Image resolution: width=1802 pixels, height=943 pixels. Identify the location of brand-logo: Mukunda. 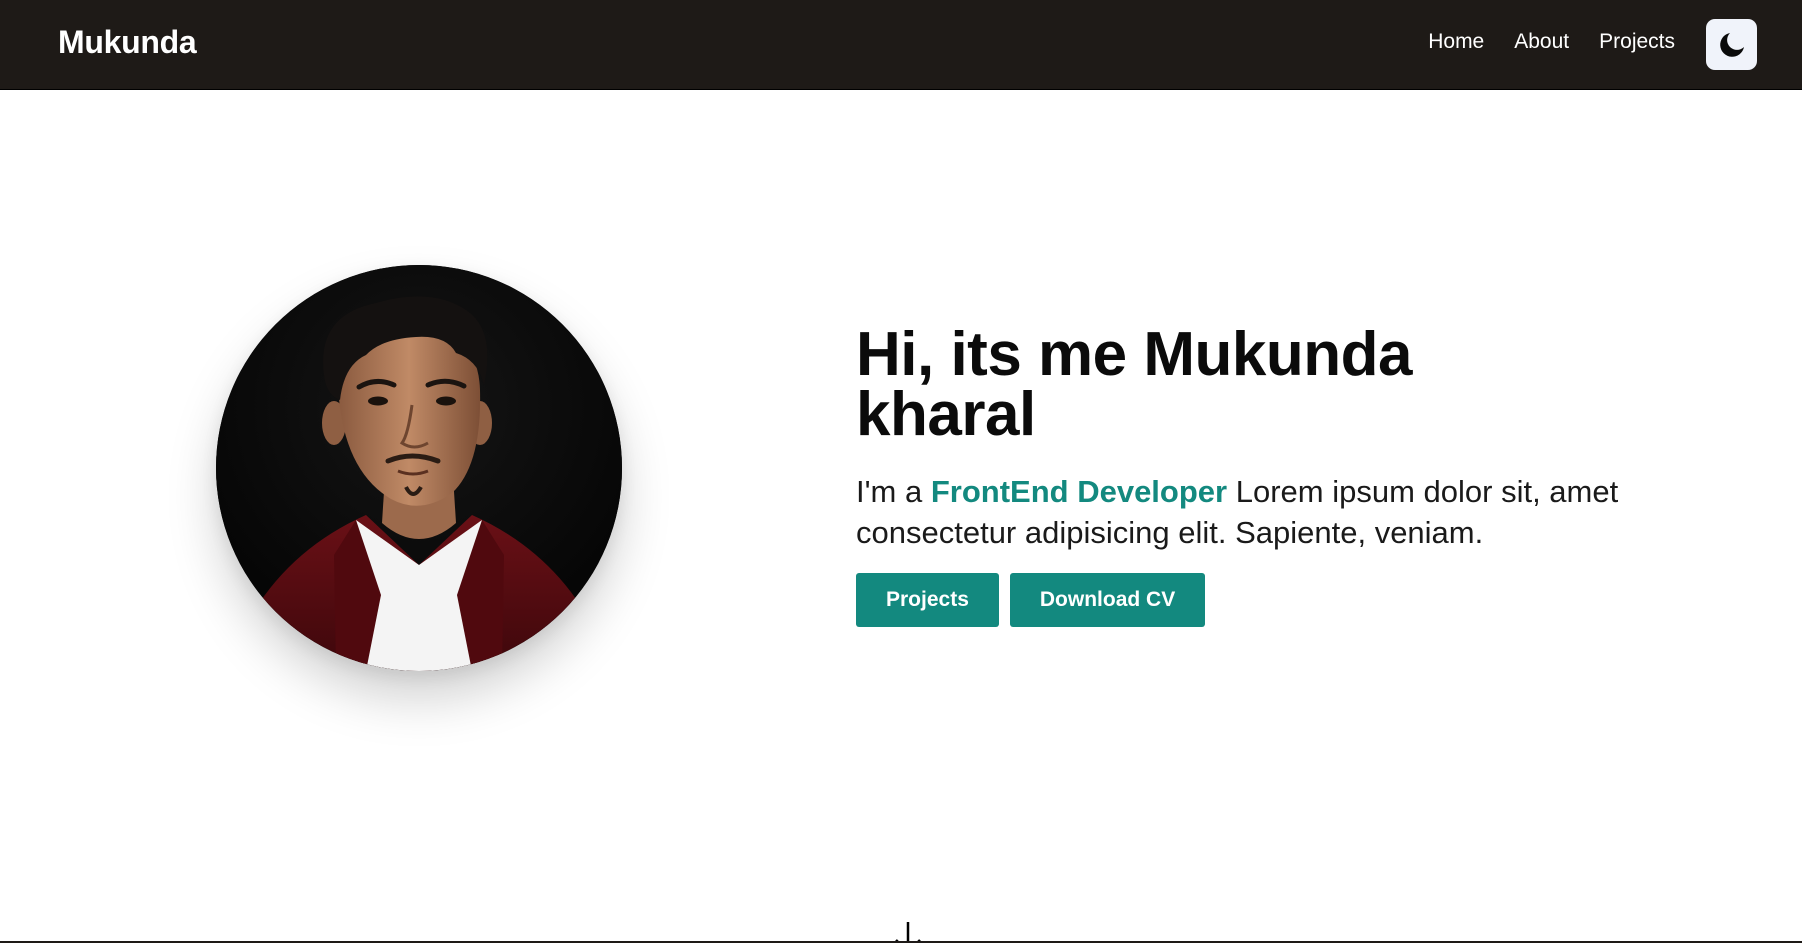
(127, 42).